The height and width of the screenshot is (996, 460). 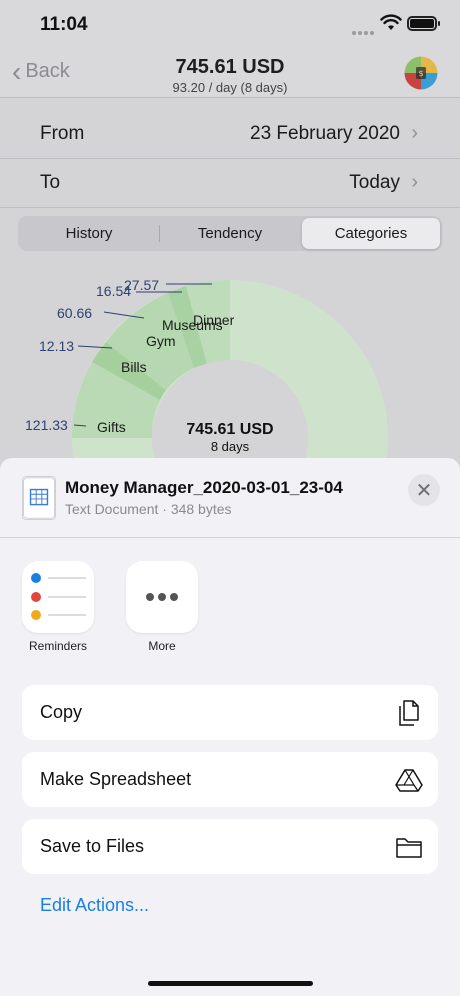 I want to click on from-row: From 23 February 2020 ›, so click(x=230, y=134).